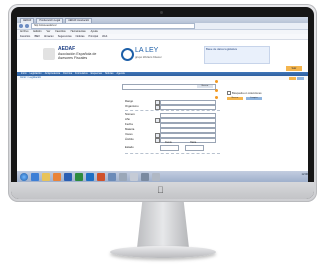  I want to click on camera-icon, so click(161, 12).